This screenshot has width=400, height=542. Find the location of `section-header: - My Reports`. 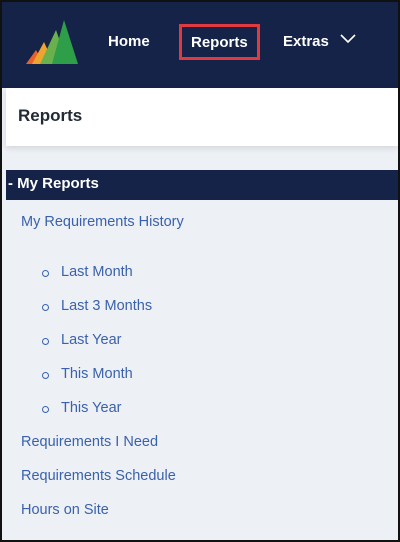

section-header: - My Reports is located at coordinates (202, 185).